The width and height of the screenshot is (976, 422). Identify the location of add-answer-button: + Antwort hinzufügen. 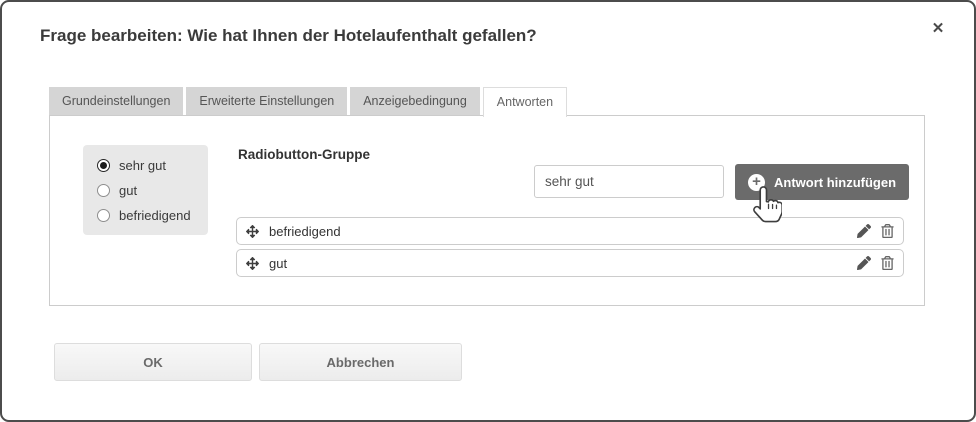
(822, 182).